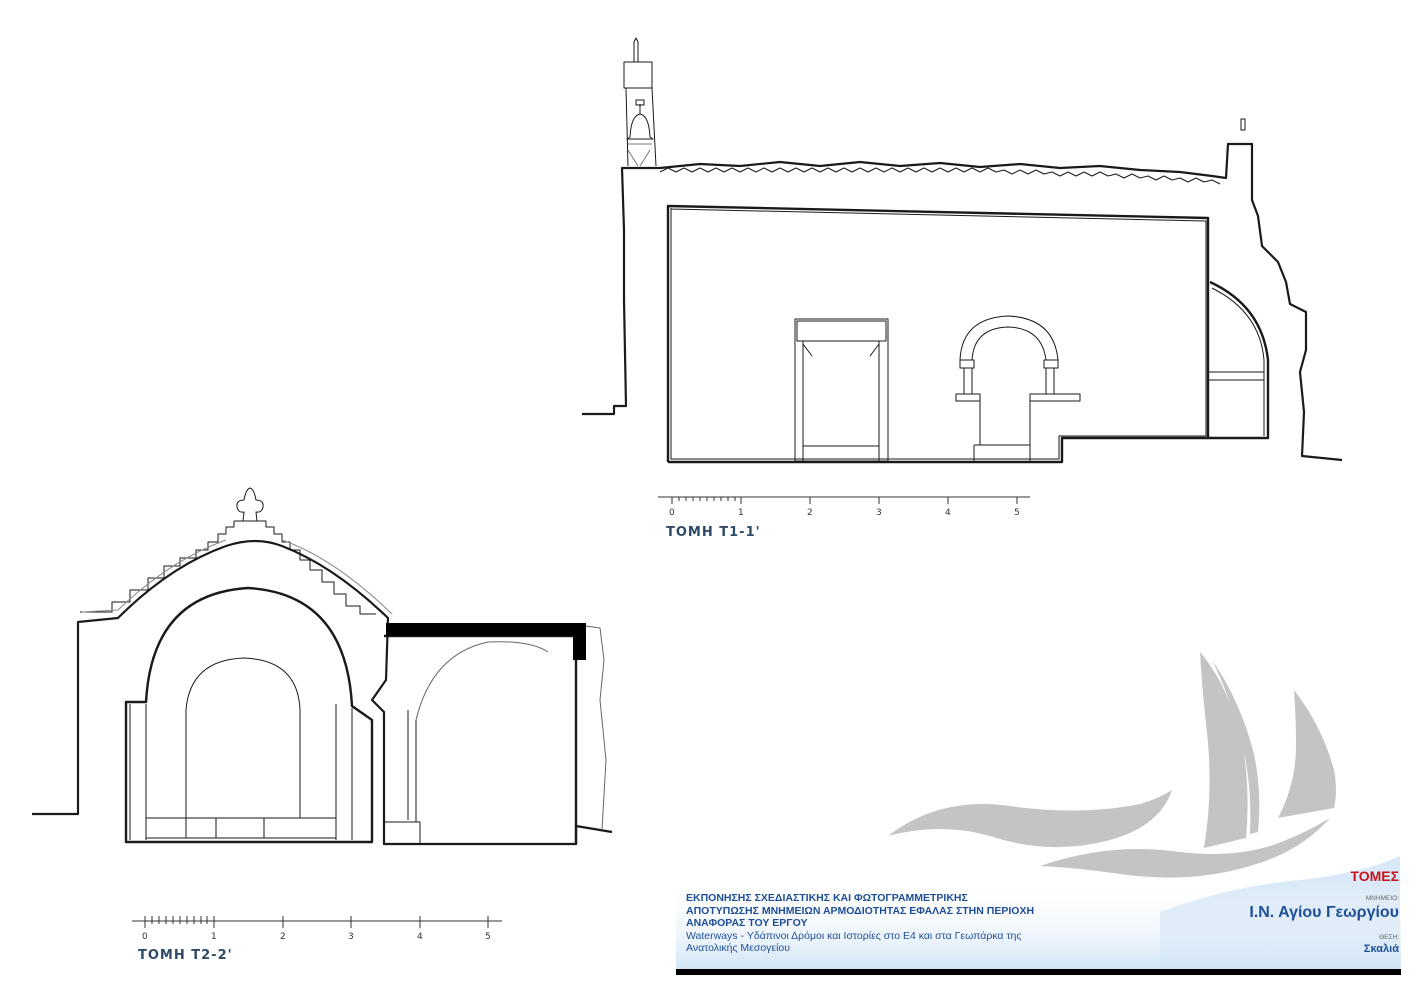 The height and width of the screenshot is (993, 1425). I want to click on section-t2-interior, so click(249, 715).